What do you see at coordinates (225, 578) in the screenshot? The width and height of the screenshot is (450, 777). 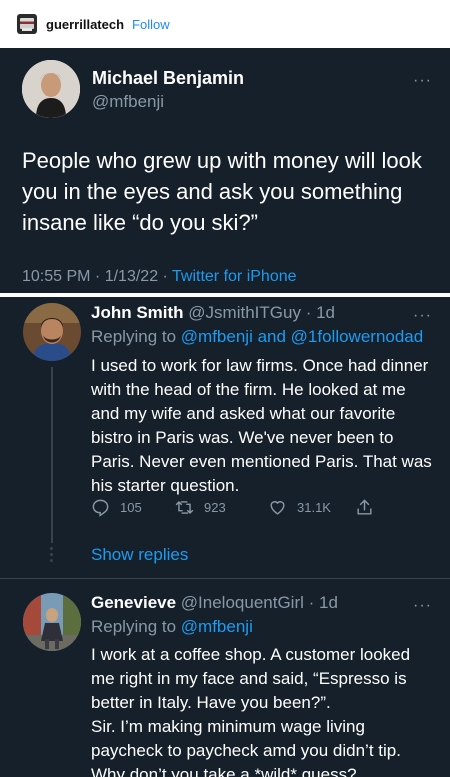 I see `divider` at bounding box center [225, 578].